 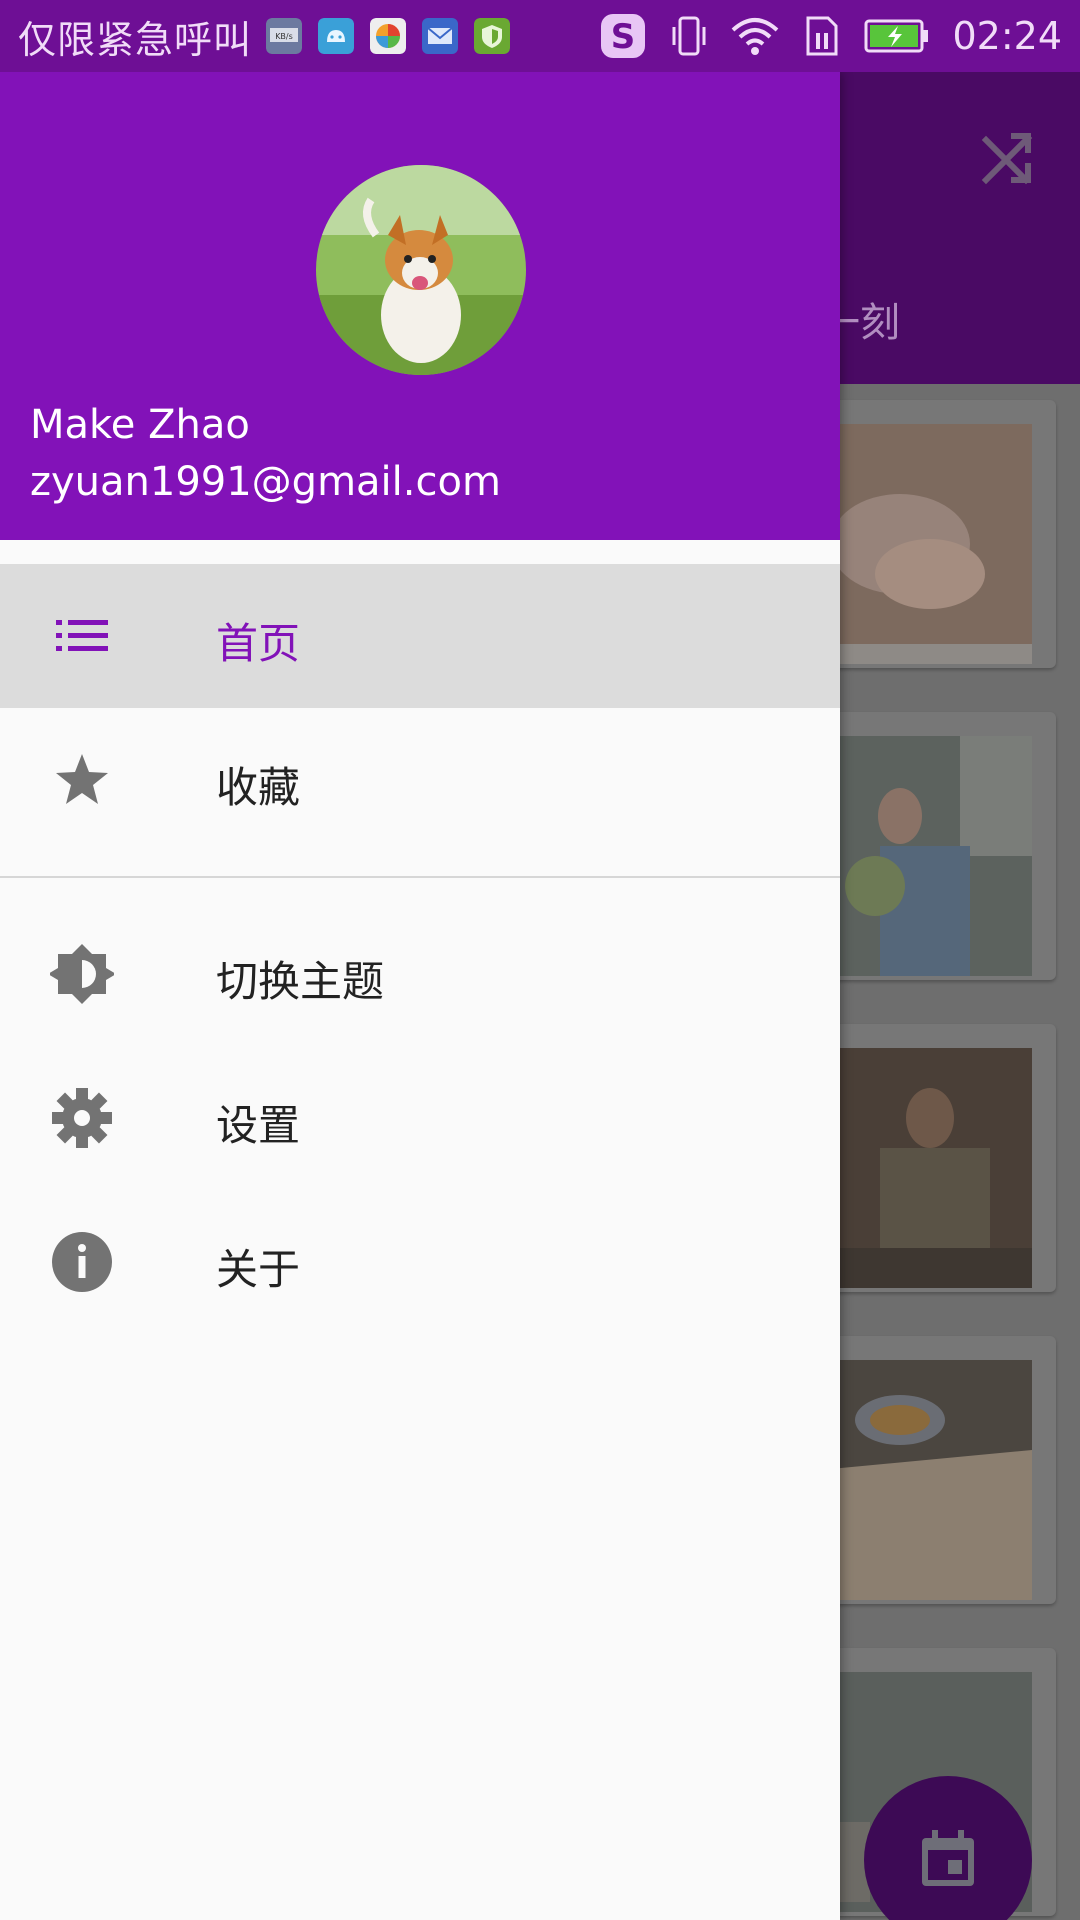 I want to click on gear-icon, so click(x=82, y=1118).